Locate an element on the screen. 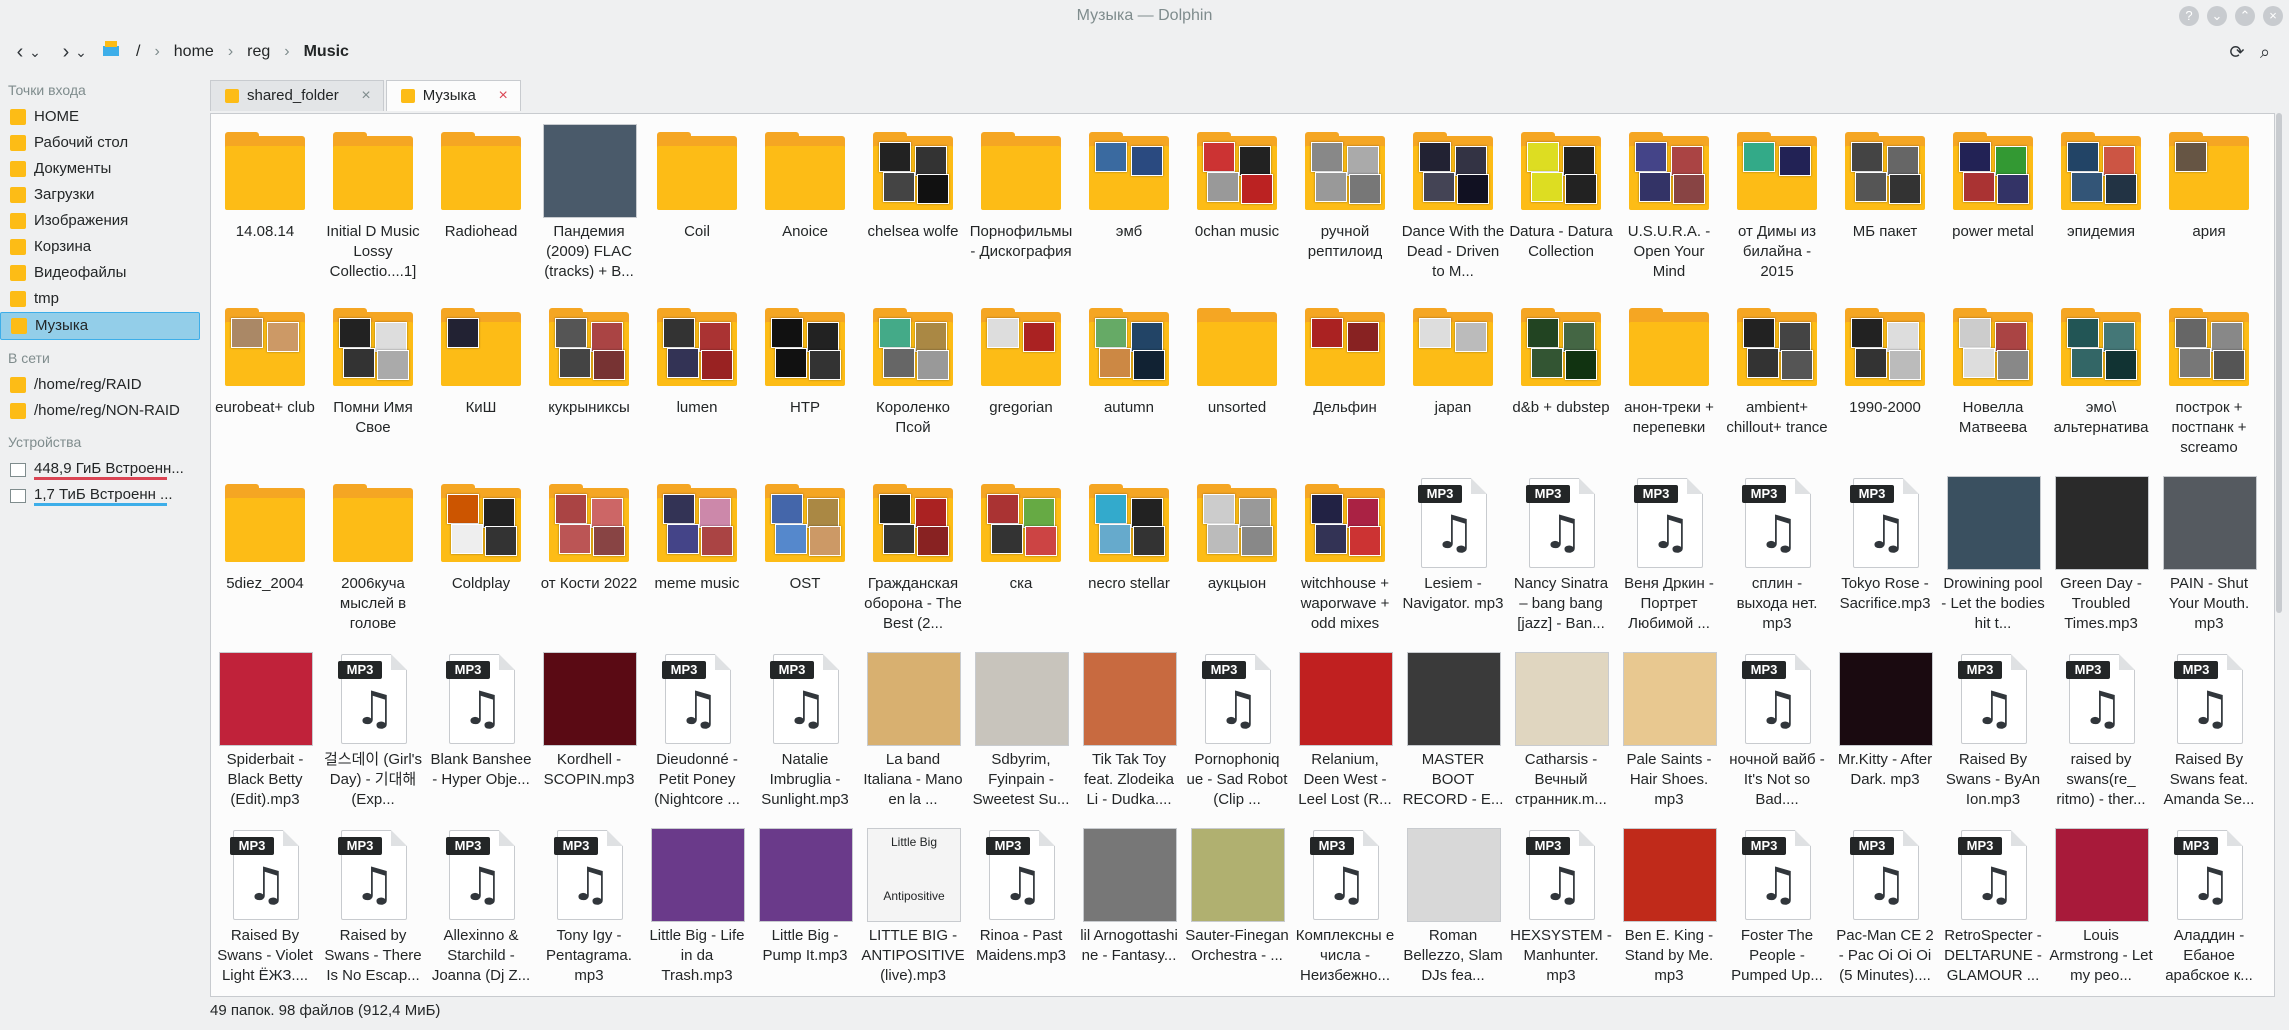  folder-item: chelsea wolfe is located at coordinates (913, 210).